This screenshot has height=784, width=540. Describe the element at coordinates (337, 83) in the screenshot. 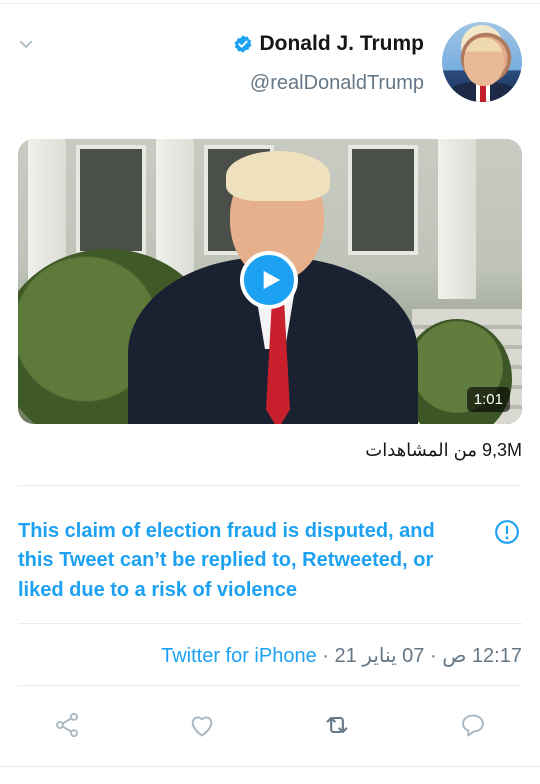

I see `author-handle: @realDonaldTrump` at that location.